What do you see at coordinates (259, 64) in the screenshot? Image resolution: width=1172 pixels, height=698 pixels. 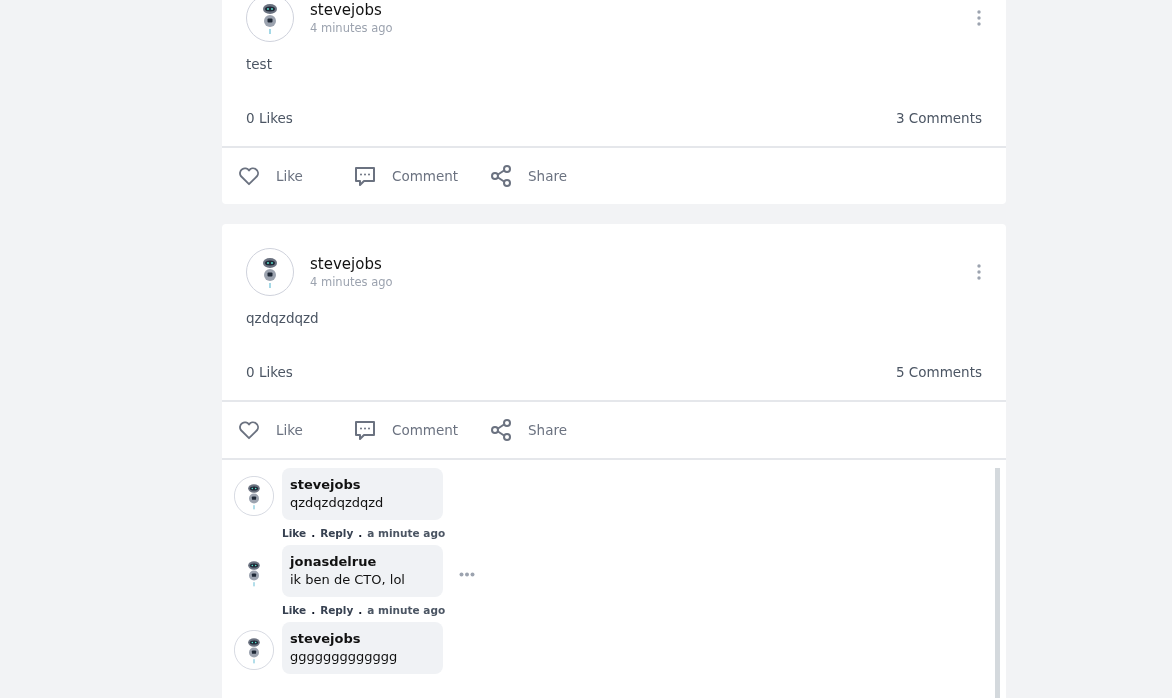 I see `post-text: test` at bounding box center [259, 64].